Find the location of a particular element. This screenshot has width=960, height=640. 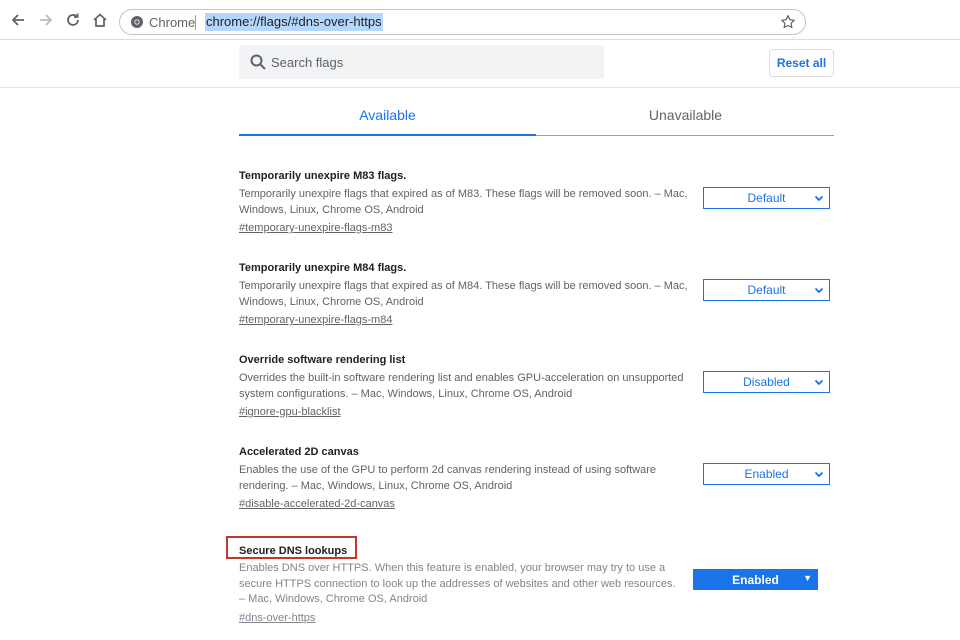

caret-down-icon: ▼ is located at coordinates (807, 578).